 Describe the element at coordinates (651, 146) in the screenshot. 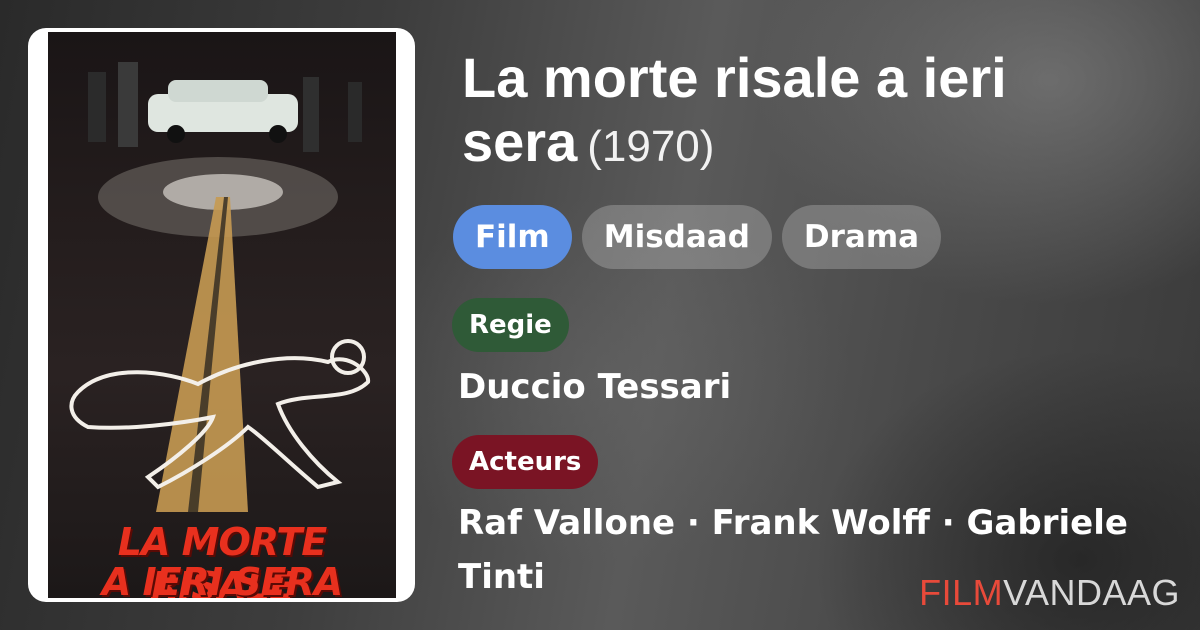

I see `movie-year: (1970)` at that location.